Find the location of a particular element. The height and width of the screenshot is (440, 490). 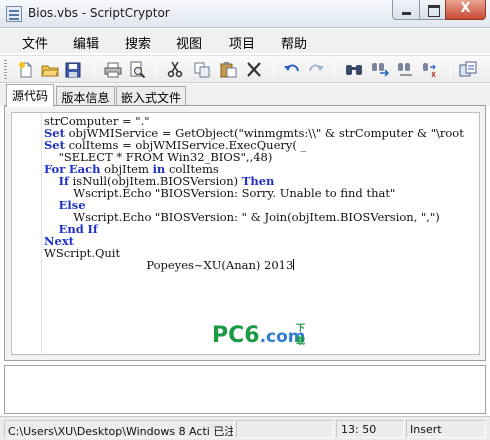

status-position: 13: 50 is located at coordinates (370, 429).